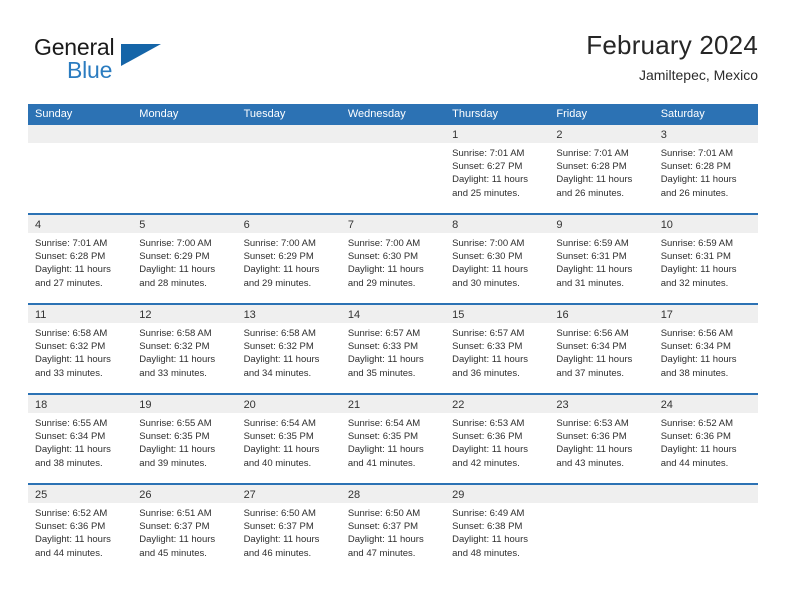 The width and height of the screenshot is (792, 612). Describe the element at coordinates (381, 373) in the screenshot. I see `daylight-text-line2: and 35 minutes.` at that location.